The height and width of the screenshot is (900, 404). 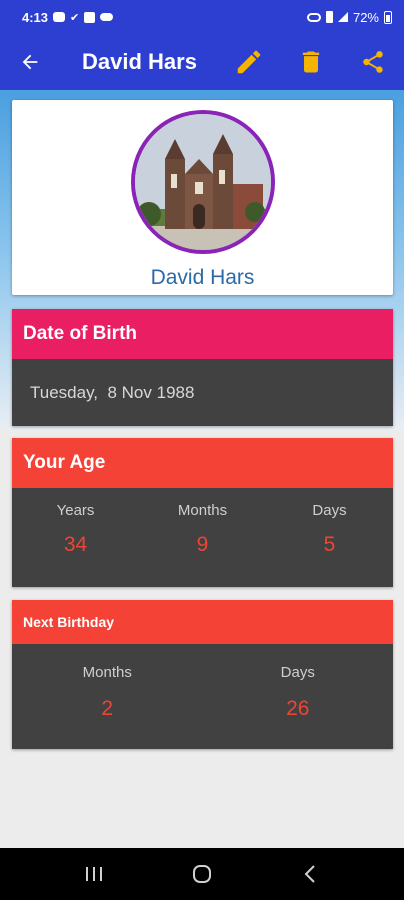 I want to click on age-months: Months 9, so click(x=202, y=537).